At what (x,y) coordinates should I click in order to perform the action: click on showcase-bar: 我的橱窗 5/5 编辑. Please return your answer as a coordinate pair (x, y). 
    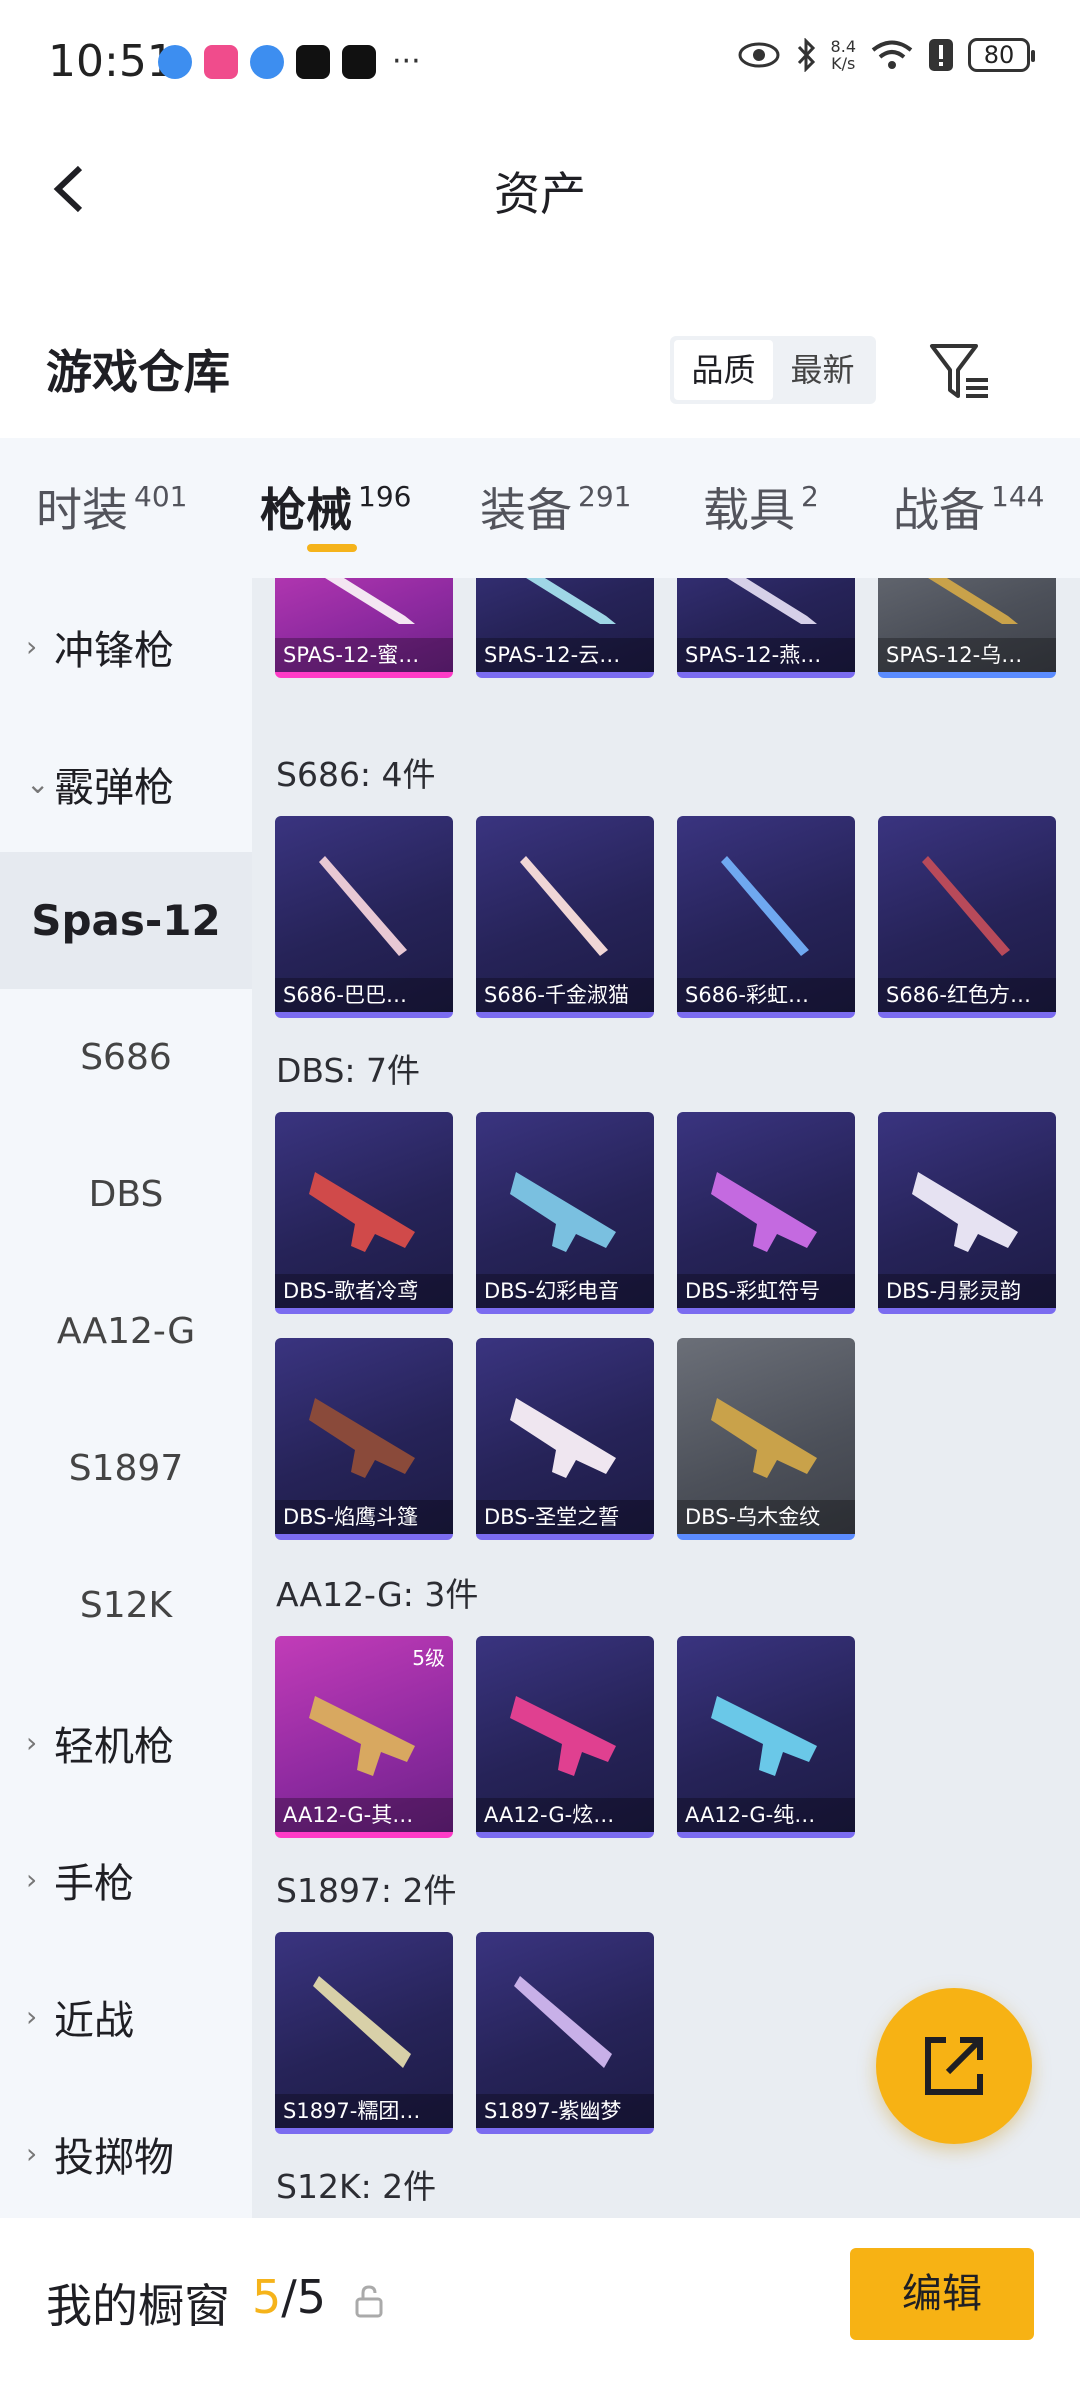
    Looking at the image, I should click on (540, 2300).